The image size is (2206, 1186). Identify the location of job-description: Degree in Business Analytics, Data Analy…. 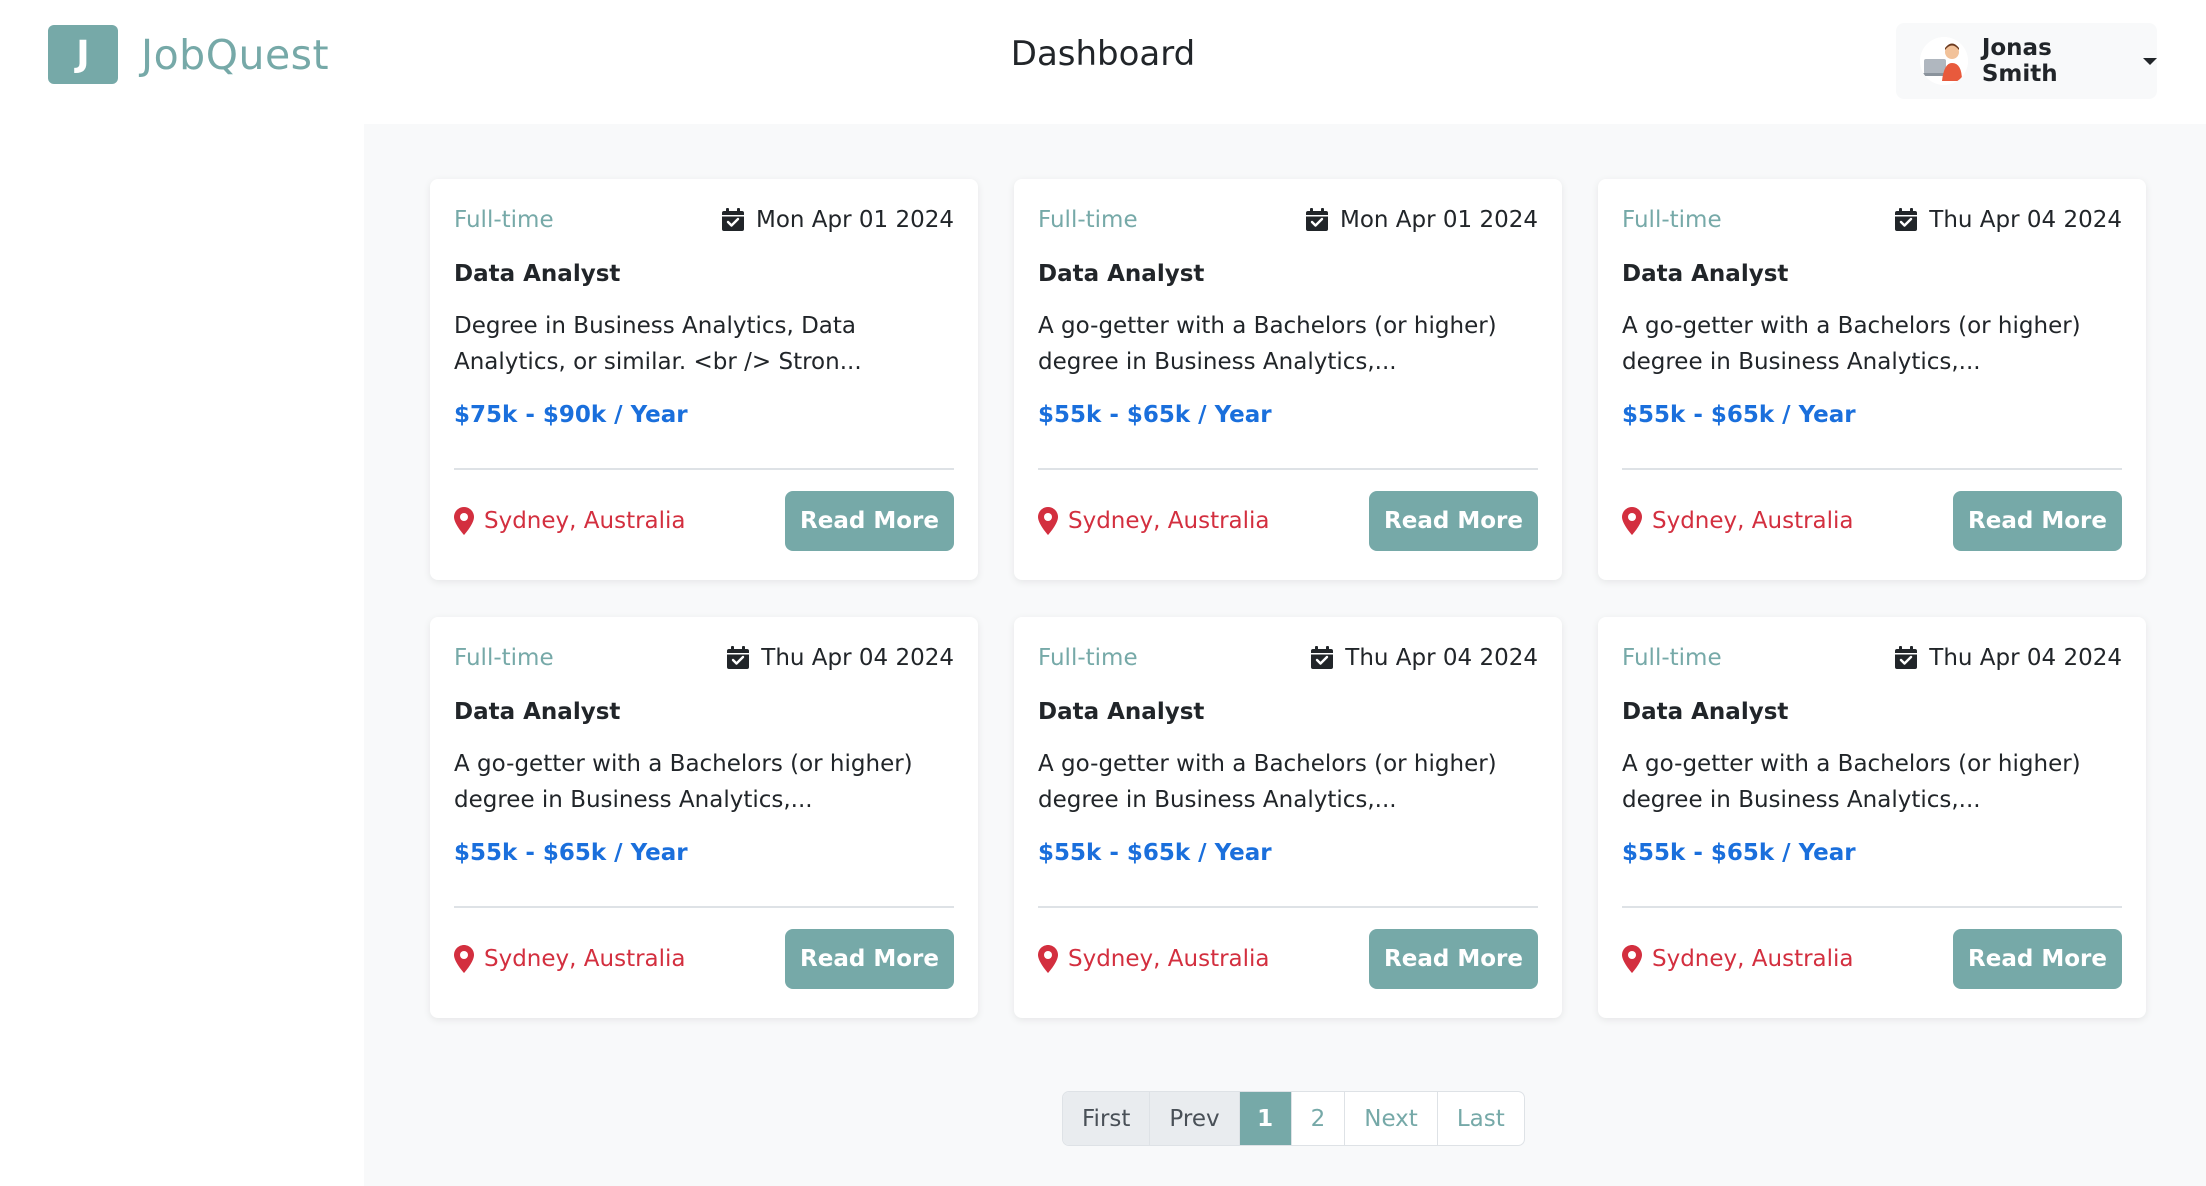
(658, 344).